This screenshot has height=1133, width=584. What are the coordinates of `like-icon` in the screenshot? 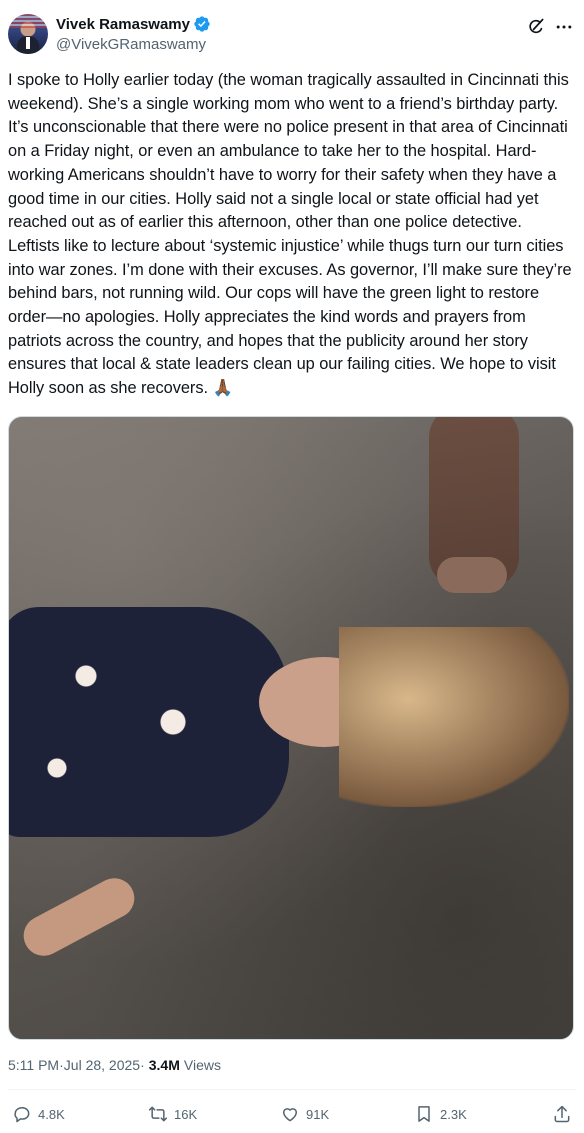 It's located at (290, 1115).